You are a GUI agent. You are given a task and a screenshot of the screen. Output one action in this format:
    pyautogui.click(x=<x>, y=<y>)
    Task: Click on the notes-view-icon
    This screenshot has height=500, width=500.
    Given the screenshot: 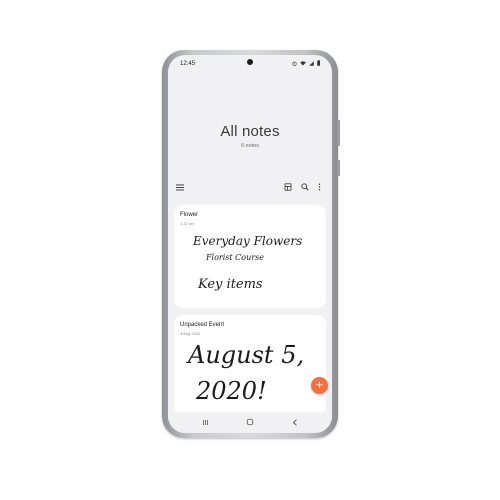 What is the action you would take?
    pyautogui.click(x=288, y=187)
    